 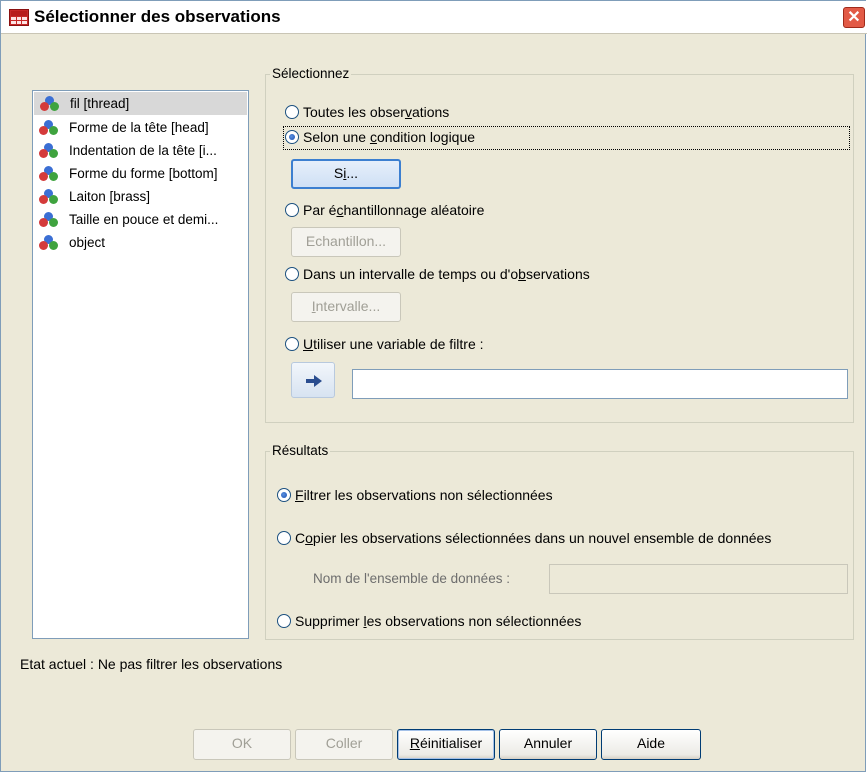 What do you see at coordinates (411, 578) in the screenshot?
I see `dataset-name-label: Nom de l'ensemble de données :` at bounding box center [411, 578].